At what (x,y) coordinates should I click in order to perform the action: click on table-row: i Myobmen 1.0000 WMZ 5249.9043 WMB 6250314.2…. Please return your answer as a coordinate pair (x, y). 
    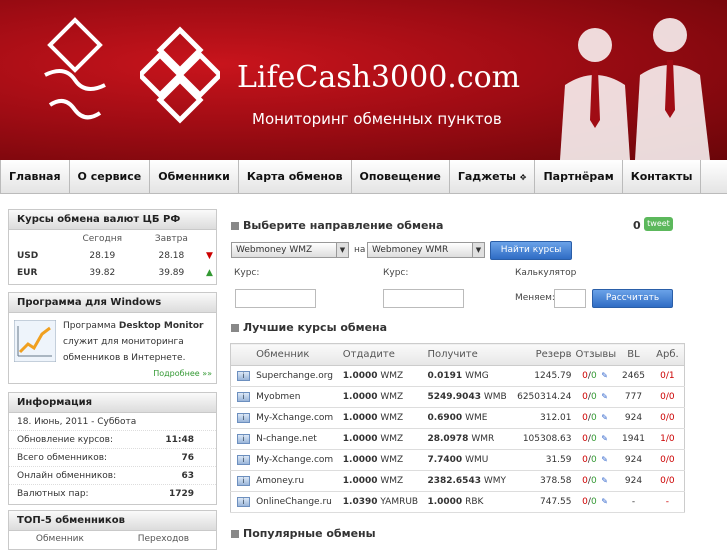
    Looking at the image, I should click on (457, 397).